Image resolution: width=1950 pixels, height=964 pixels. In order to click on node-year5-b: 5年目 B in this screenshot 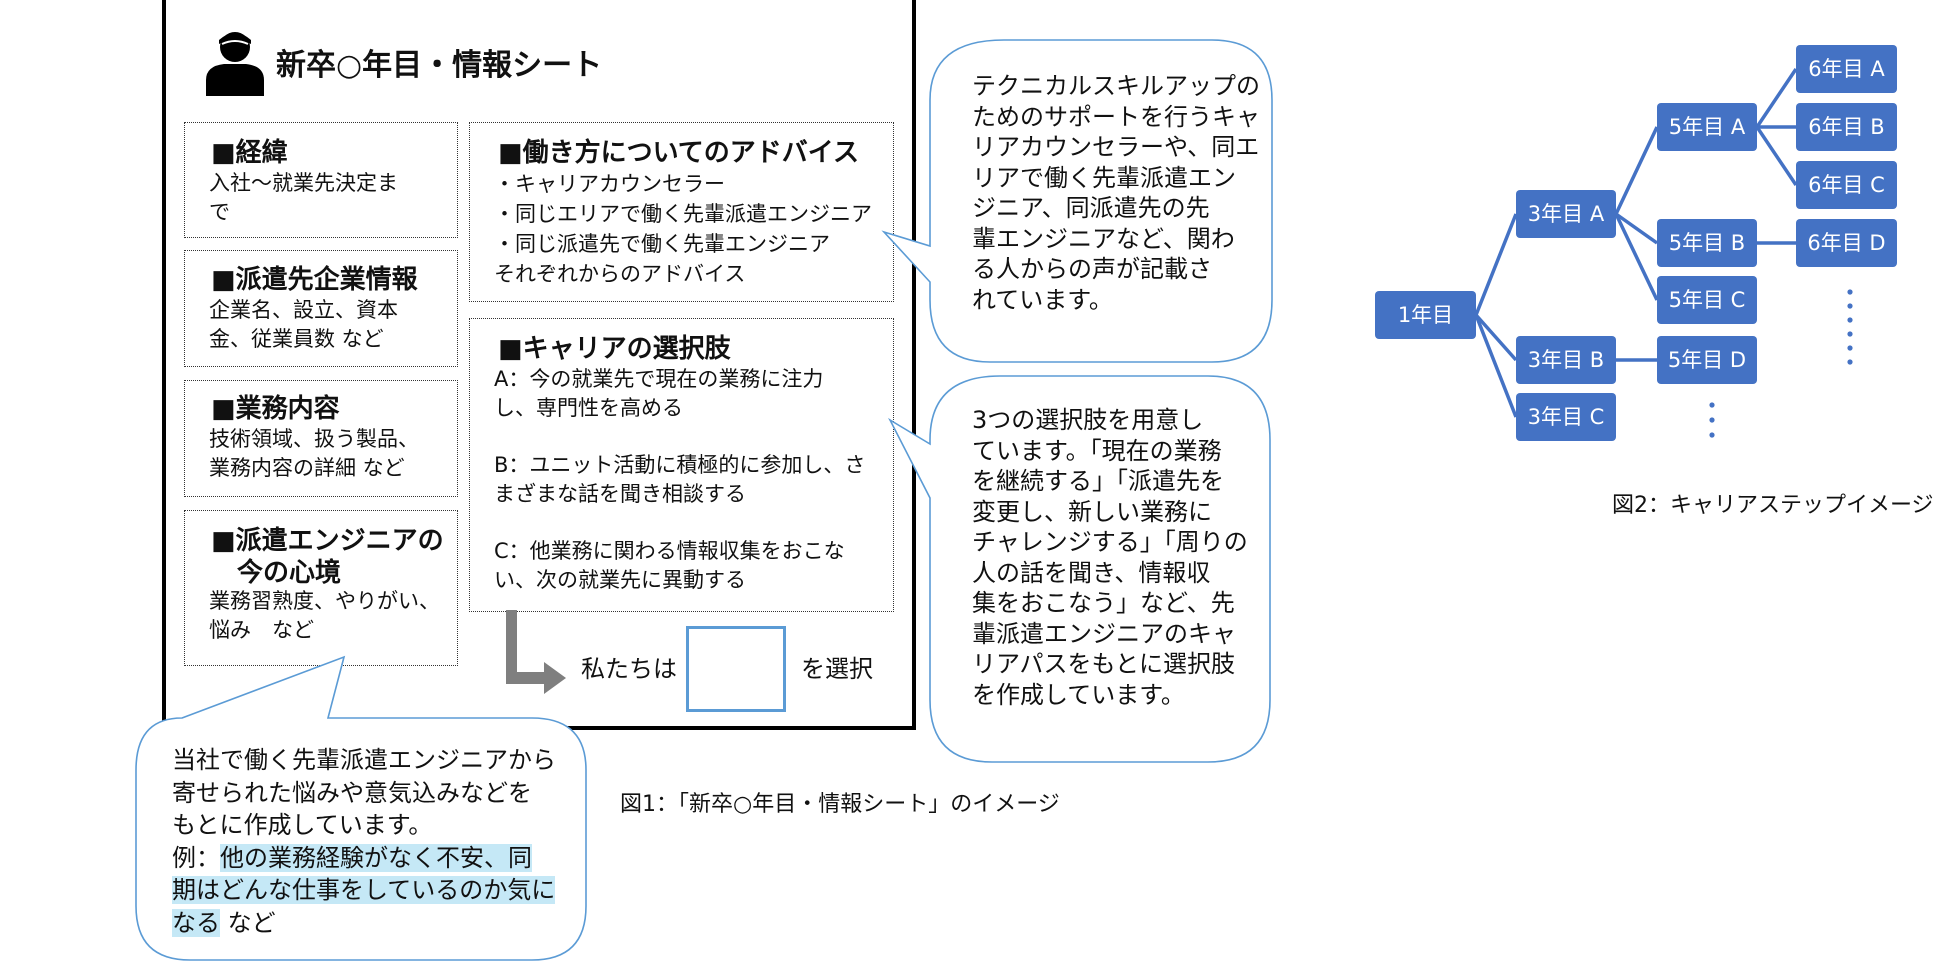, I will do `click(1707, 243)`.